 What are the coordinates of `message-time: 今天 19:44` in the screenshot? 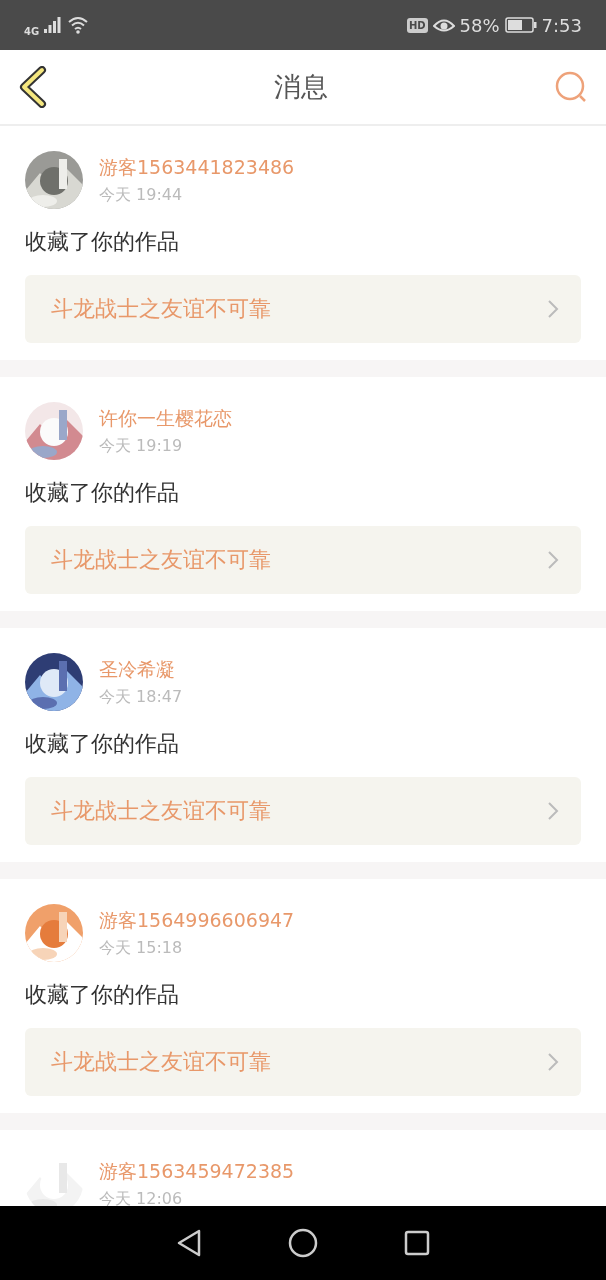 It's located at (141, 195).